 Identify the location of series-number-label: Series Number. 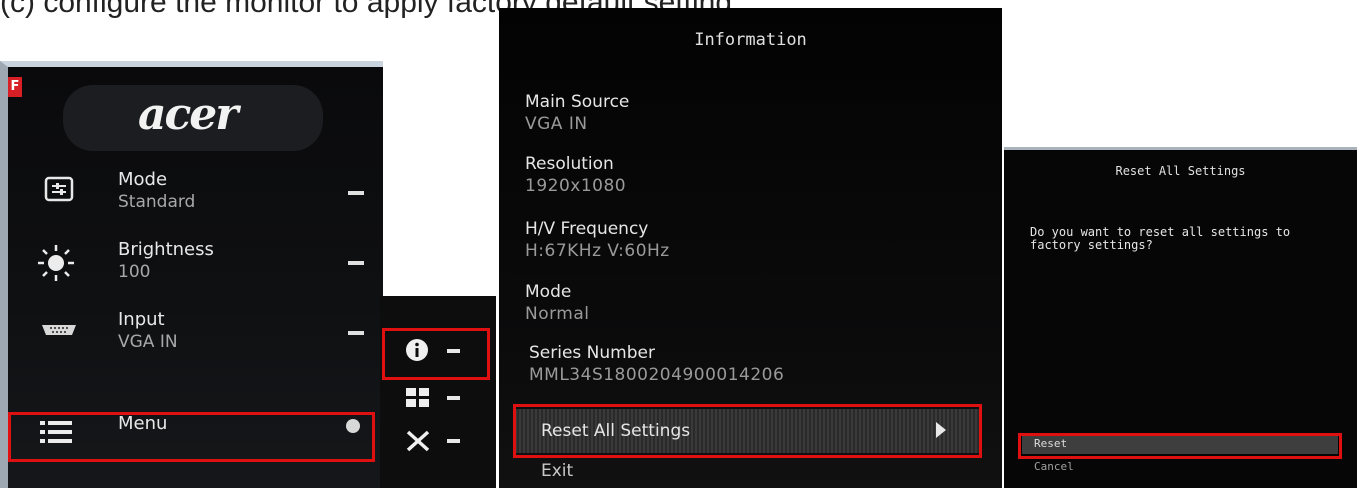
(592, 353).